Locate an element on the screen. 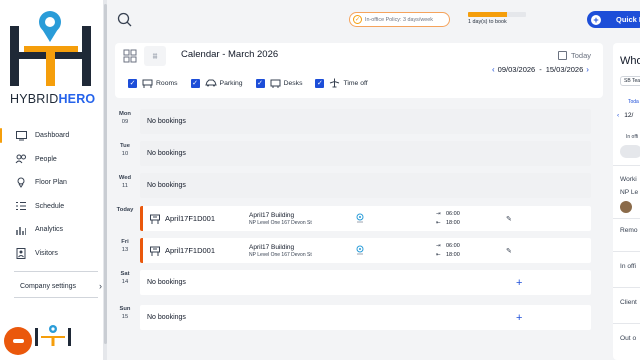 This screenshot has width=640, height=360. today-button: Today is located at coordinates (574, 55).